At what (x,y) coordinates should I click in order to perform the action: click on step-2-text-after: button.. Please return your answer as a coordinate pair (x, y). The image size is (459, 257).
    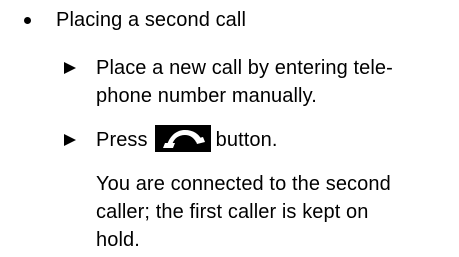
    Looking at the image, I should click on (246, 140).